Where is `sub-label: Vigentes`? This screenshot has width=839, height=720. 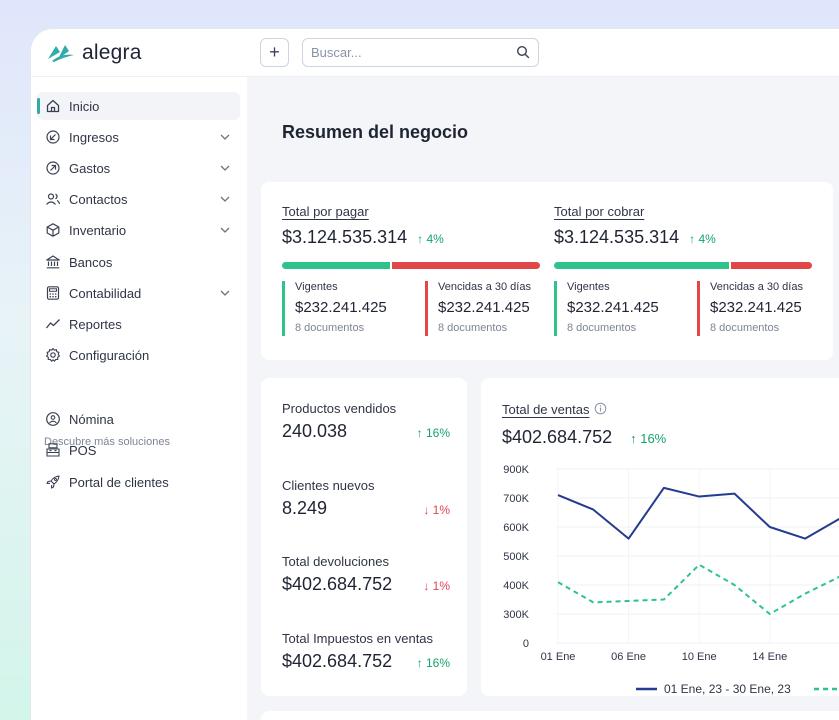 sub-label: Vigentes is located at coordinates (316, 287).